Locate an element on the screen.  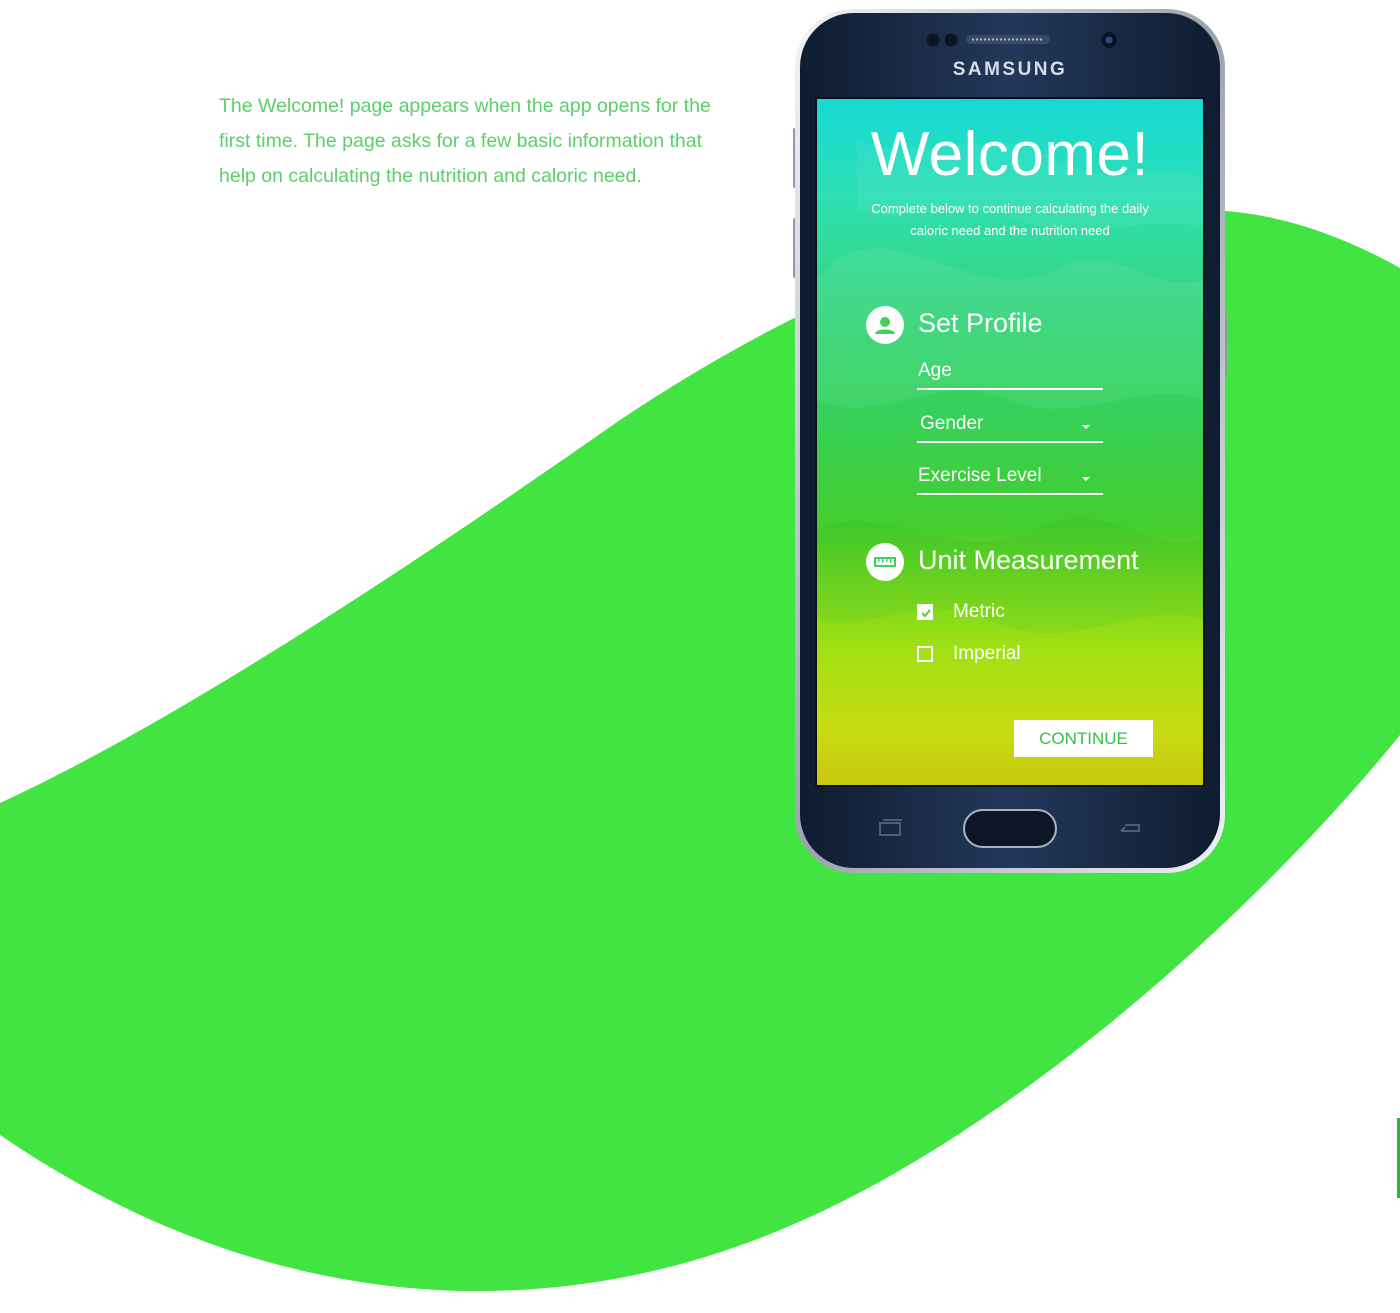
gender-chevron-down-icon is located at coordinates (1086, 427).